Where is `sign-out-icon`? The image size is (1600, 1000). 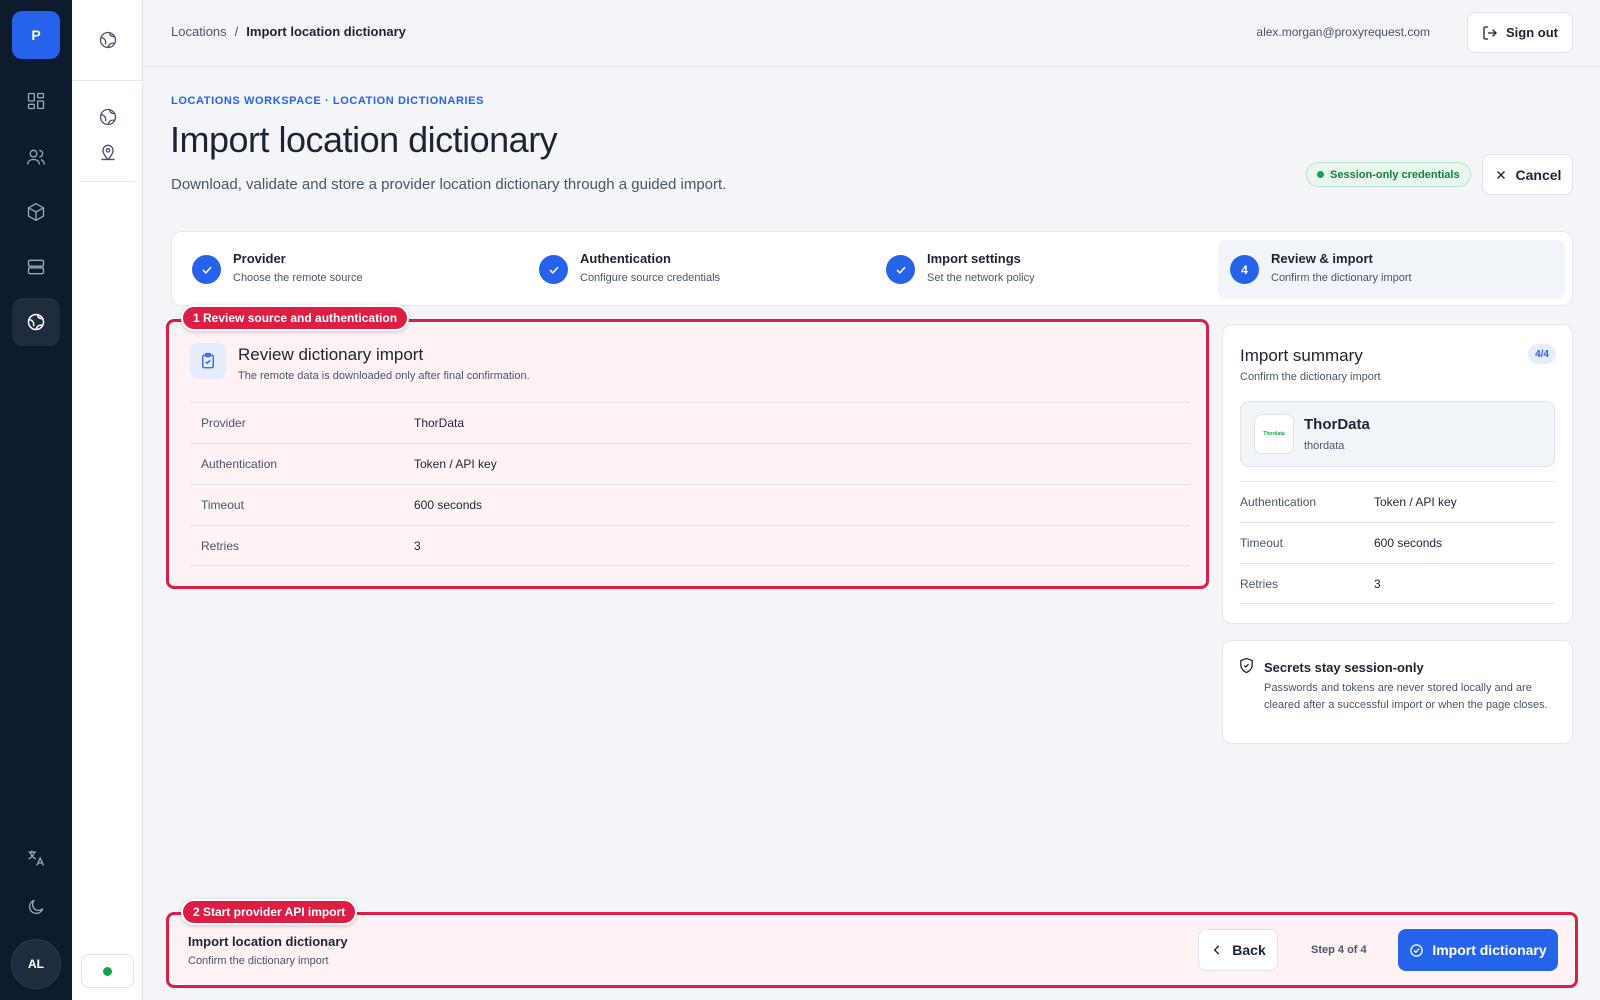
sign-out-icon is located at coordinates (1490, 32).